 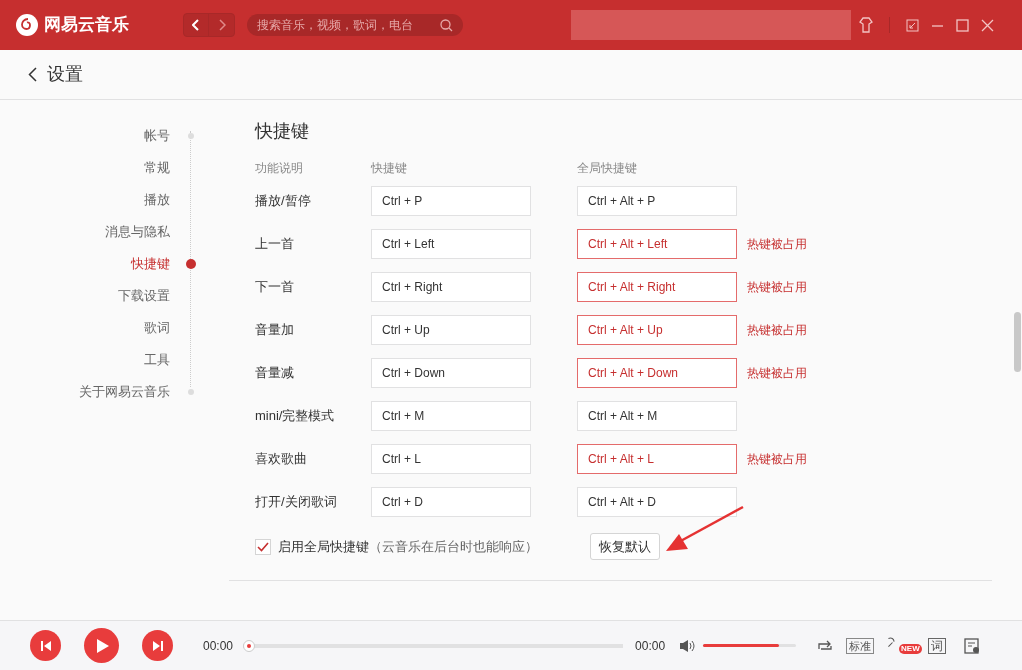 I want to click on app-name: 网易云音乐, so click(x=86, y=25).